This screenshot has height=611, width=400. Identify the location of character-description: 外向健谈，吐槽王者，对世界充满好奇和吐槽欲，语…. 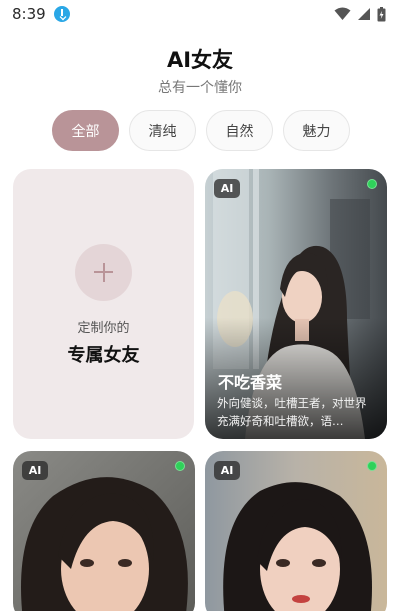
(292, 412).